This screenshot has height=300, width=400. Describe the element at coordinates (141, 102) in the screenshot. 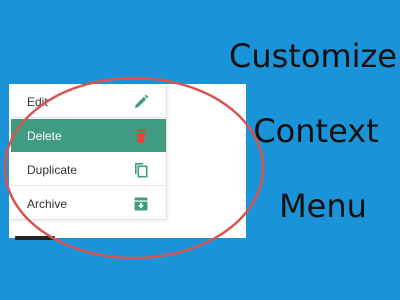

I see `pencil-icon` at that location.